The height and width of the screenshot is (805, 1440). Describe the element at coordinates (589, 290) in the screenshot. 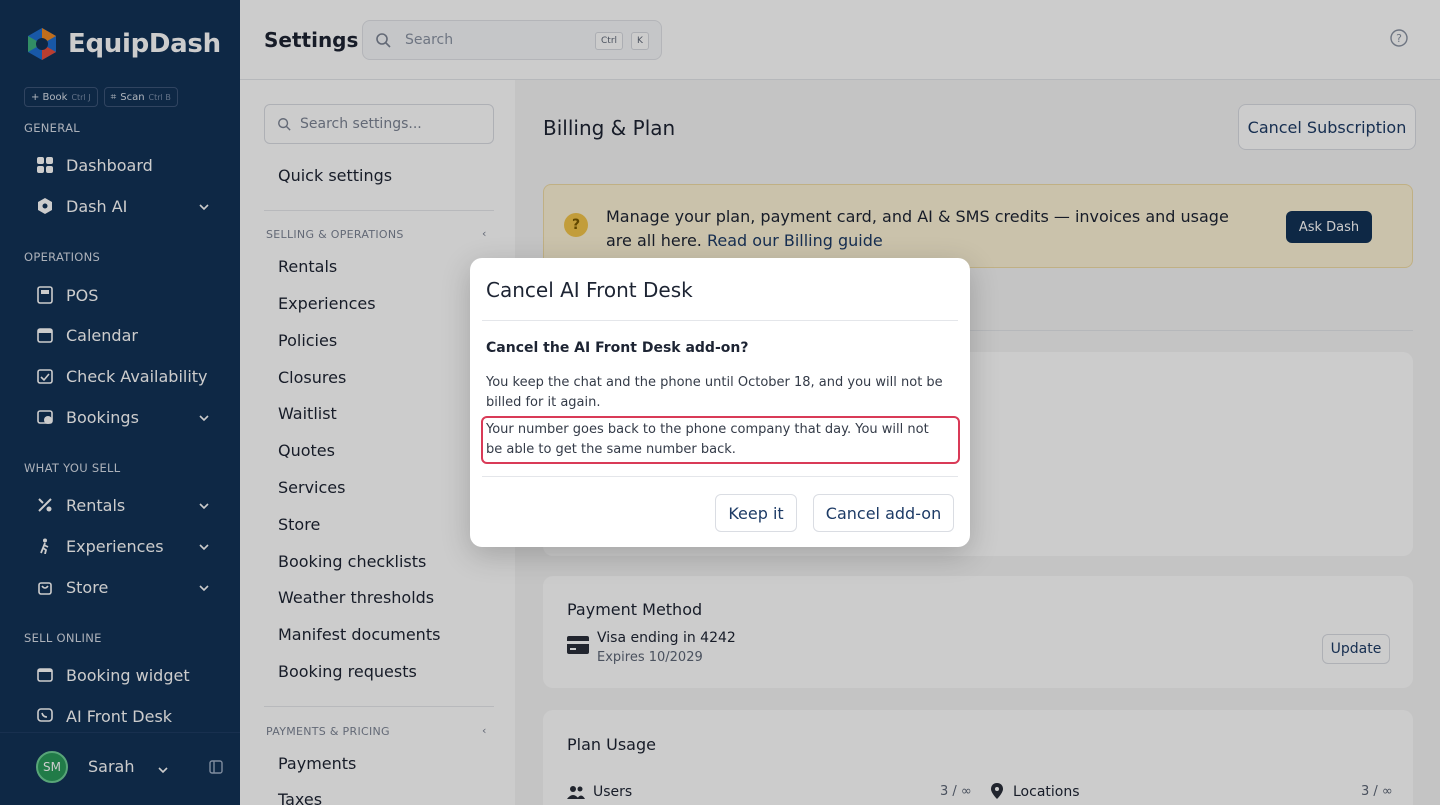

I see `dialog-title: Cancel AI Front Desk` at that location.